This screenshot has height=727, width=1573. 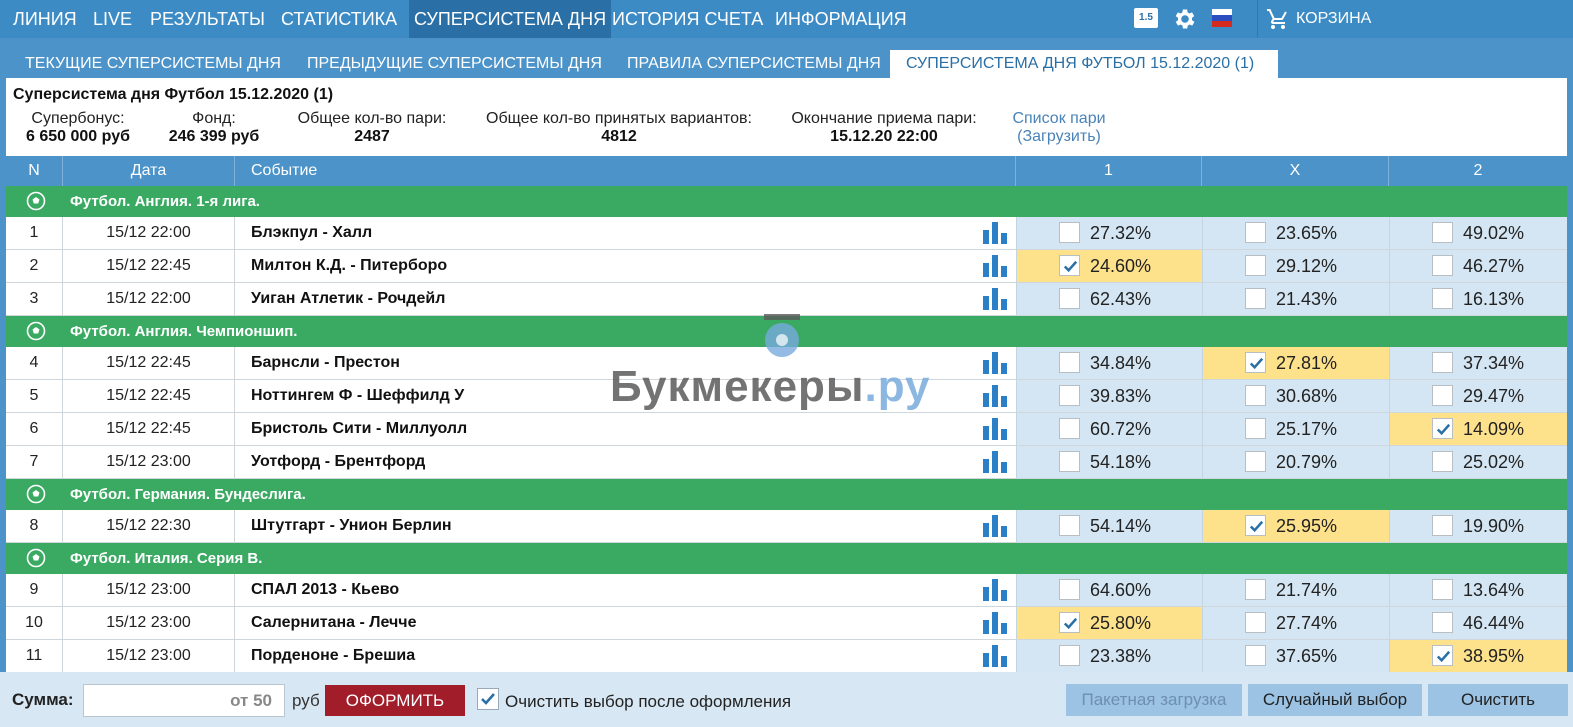 I want to click on odd-cell: 25.95%, so click(x=1295, y=526).